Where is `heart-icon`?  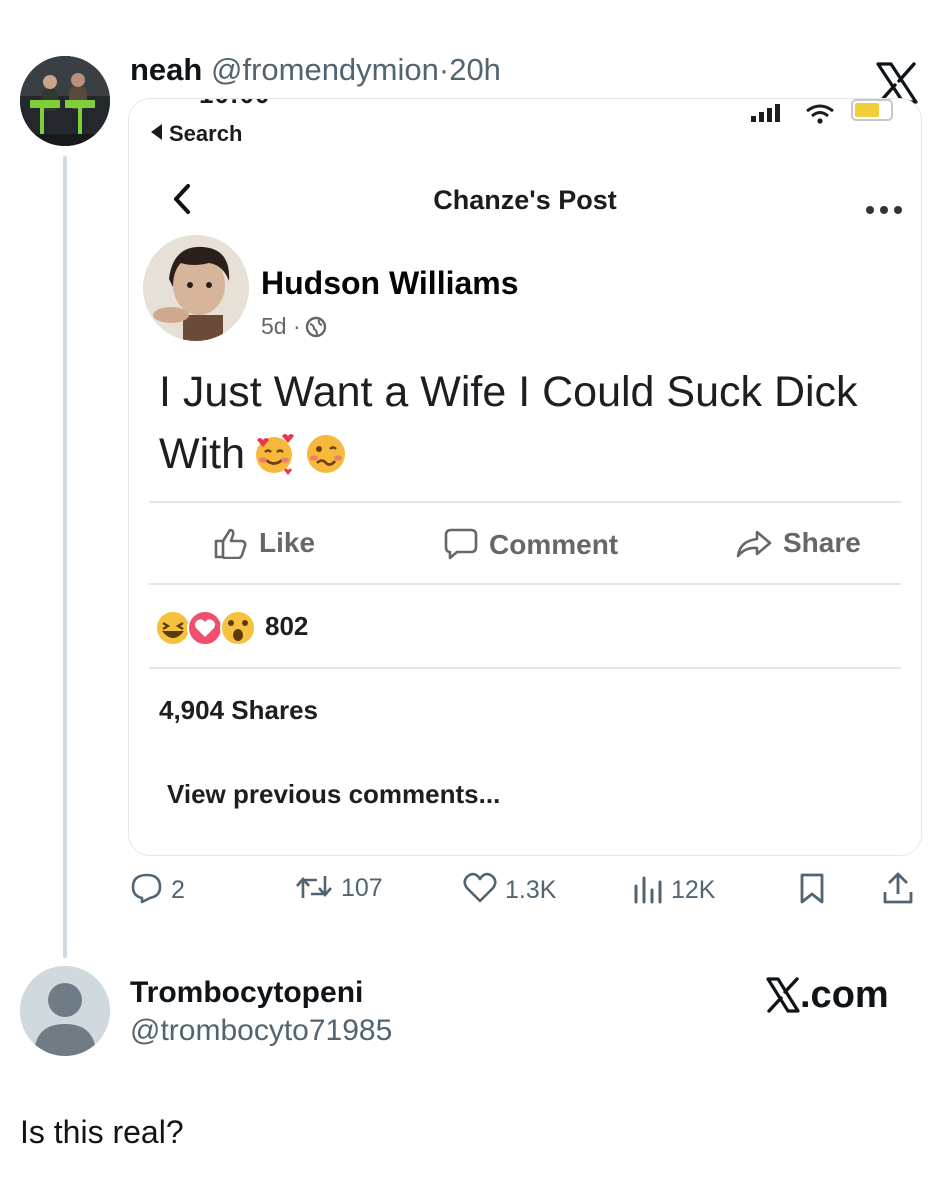
heart-icon is located at coordinates (480, 887).